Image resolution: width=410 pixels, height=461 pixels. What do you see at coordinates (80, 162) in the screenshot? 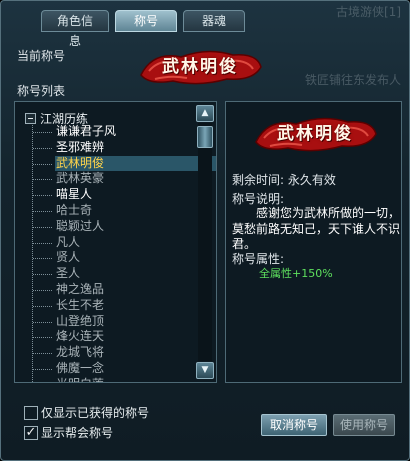
I see `title-item-label: 武林明俊` at bounding box center [80, 162].